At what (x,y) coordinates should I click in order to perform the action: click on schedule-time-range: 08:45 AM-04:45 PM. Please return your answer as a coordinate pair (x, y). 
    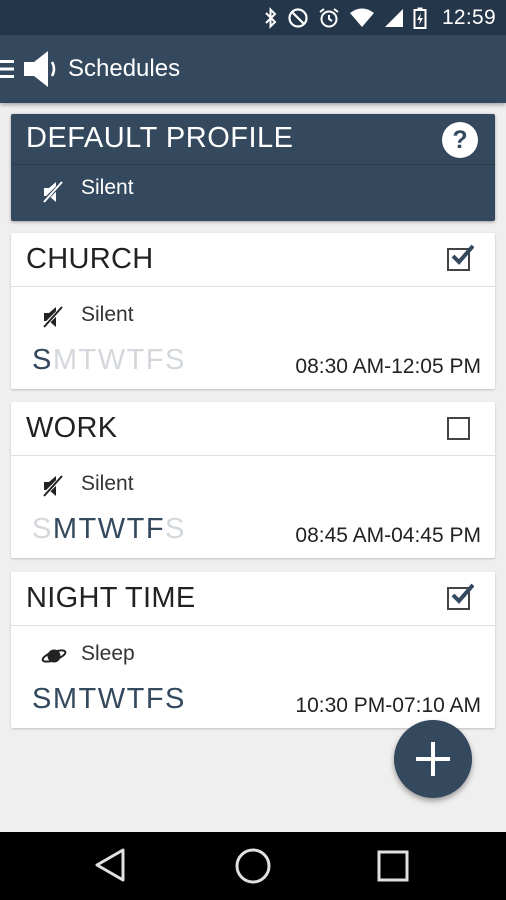
    Looking at the image, I should click on (388, 535).